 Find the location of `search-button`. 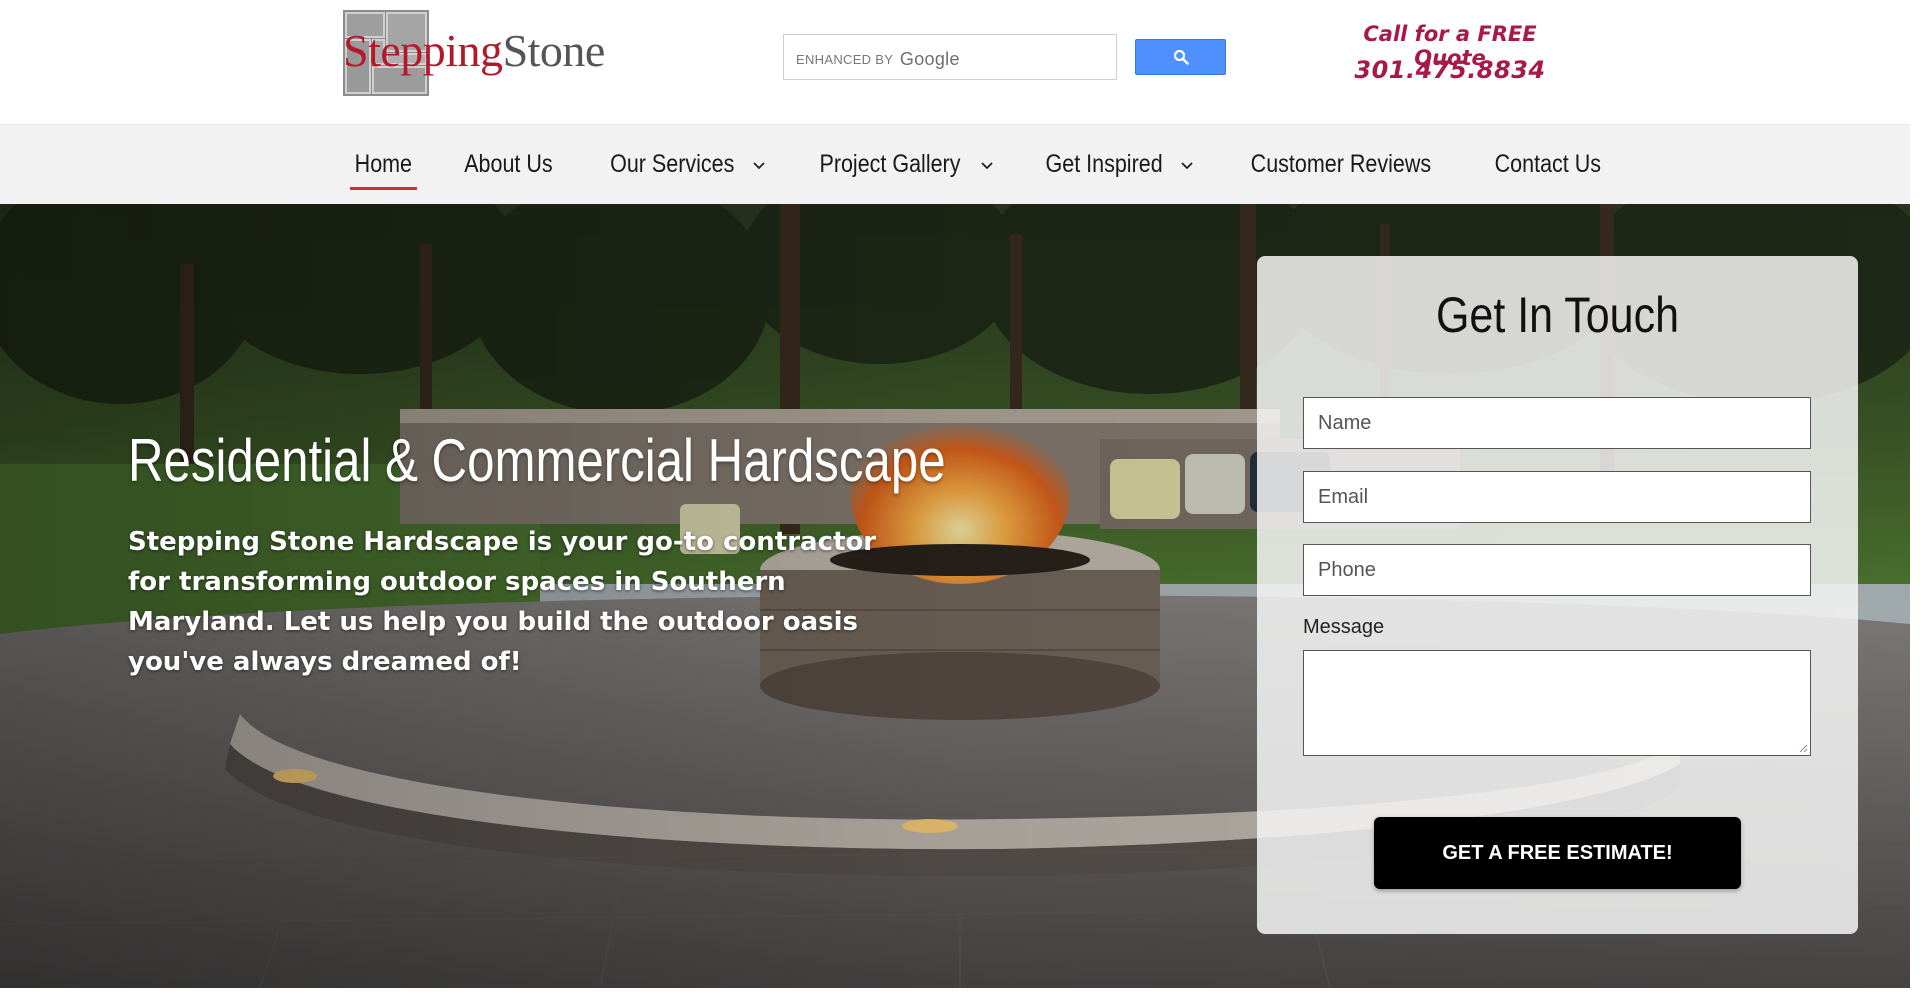

search-button is located at coordinates (1180, 57).